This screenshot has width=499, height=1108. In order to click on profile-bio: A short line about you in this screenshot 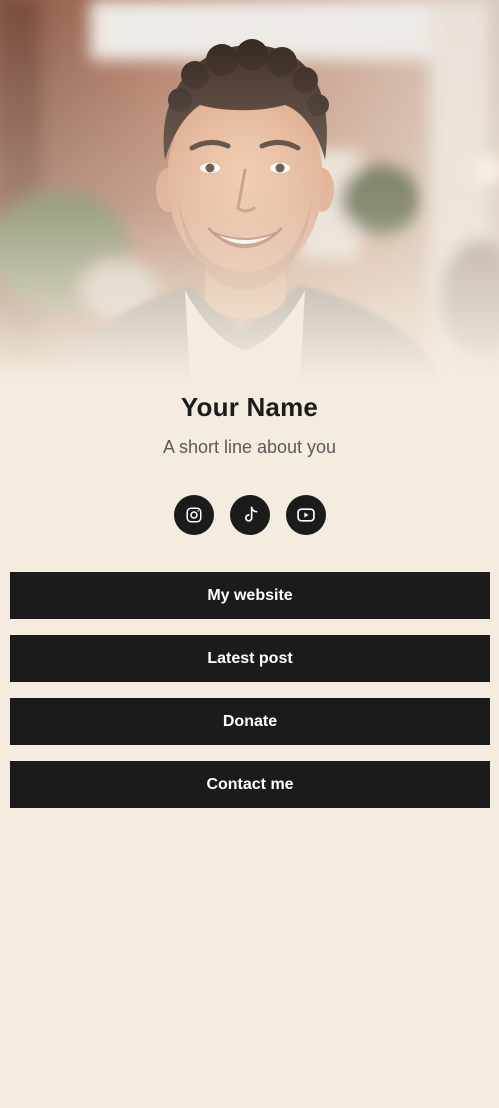, I will do `click(249, 447)`.